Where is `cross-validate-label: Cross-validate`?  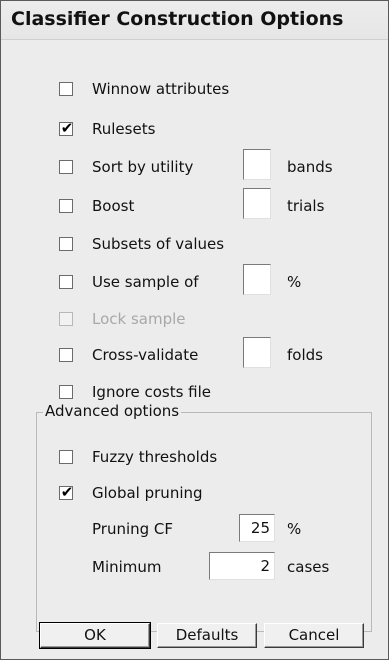 cross-validate-label: Cross-validate is located at coordinates (145, 355).